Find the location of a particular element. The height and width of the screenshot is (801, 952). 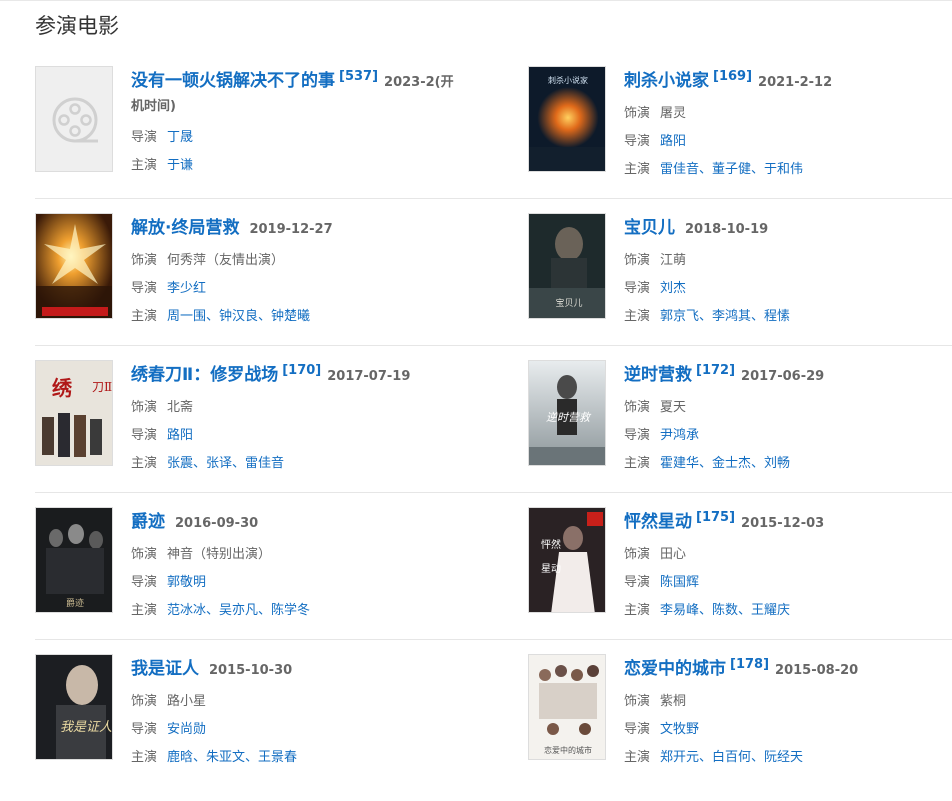

director-link: 文牧野 is located at coordinates (679, 729).